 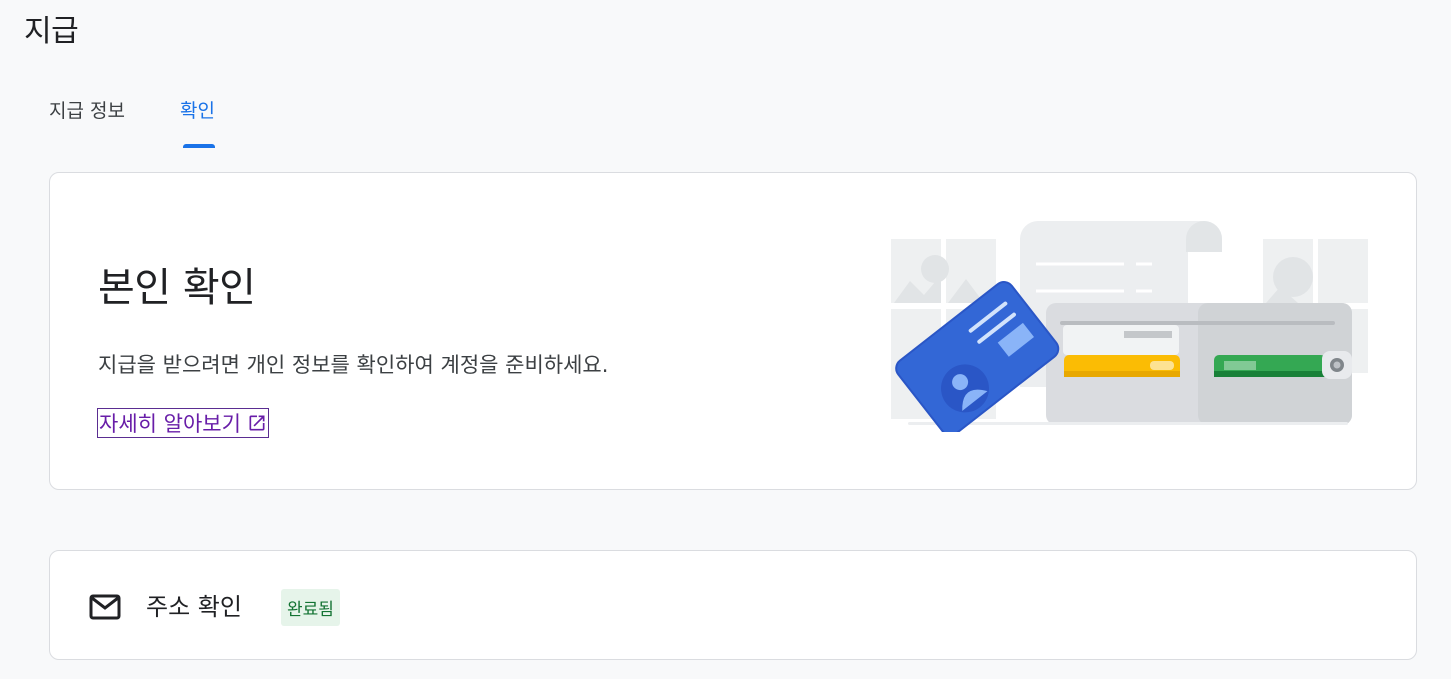 I want to click on identity-verification-title: 본인 확인, so click(x=177, y=288).